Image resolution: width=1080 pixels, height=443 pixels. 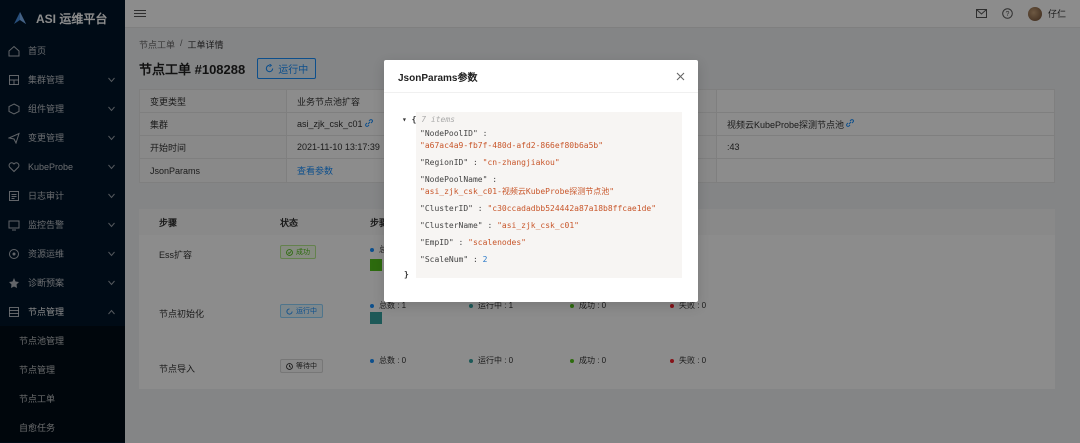 I want to click on json-entry-value: "a67ac4a9-fb7f-480d-afd2-866ef80b6a5b", so click(x=511, y=146).